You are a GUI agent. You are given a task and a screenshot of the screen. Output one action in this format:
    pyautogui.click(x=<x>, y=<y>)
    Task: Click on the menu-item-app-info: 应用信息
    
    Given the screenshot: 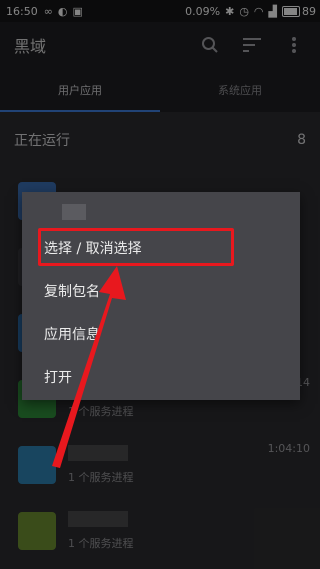 What is the action you would take?
    pyautogui.click(x=161, y=333)
    